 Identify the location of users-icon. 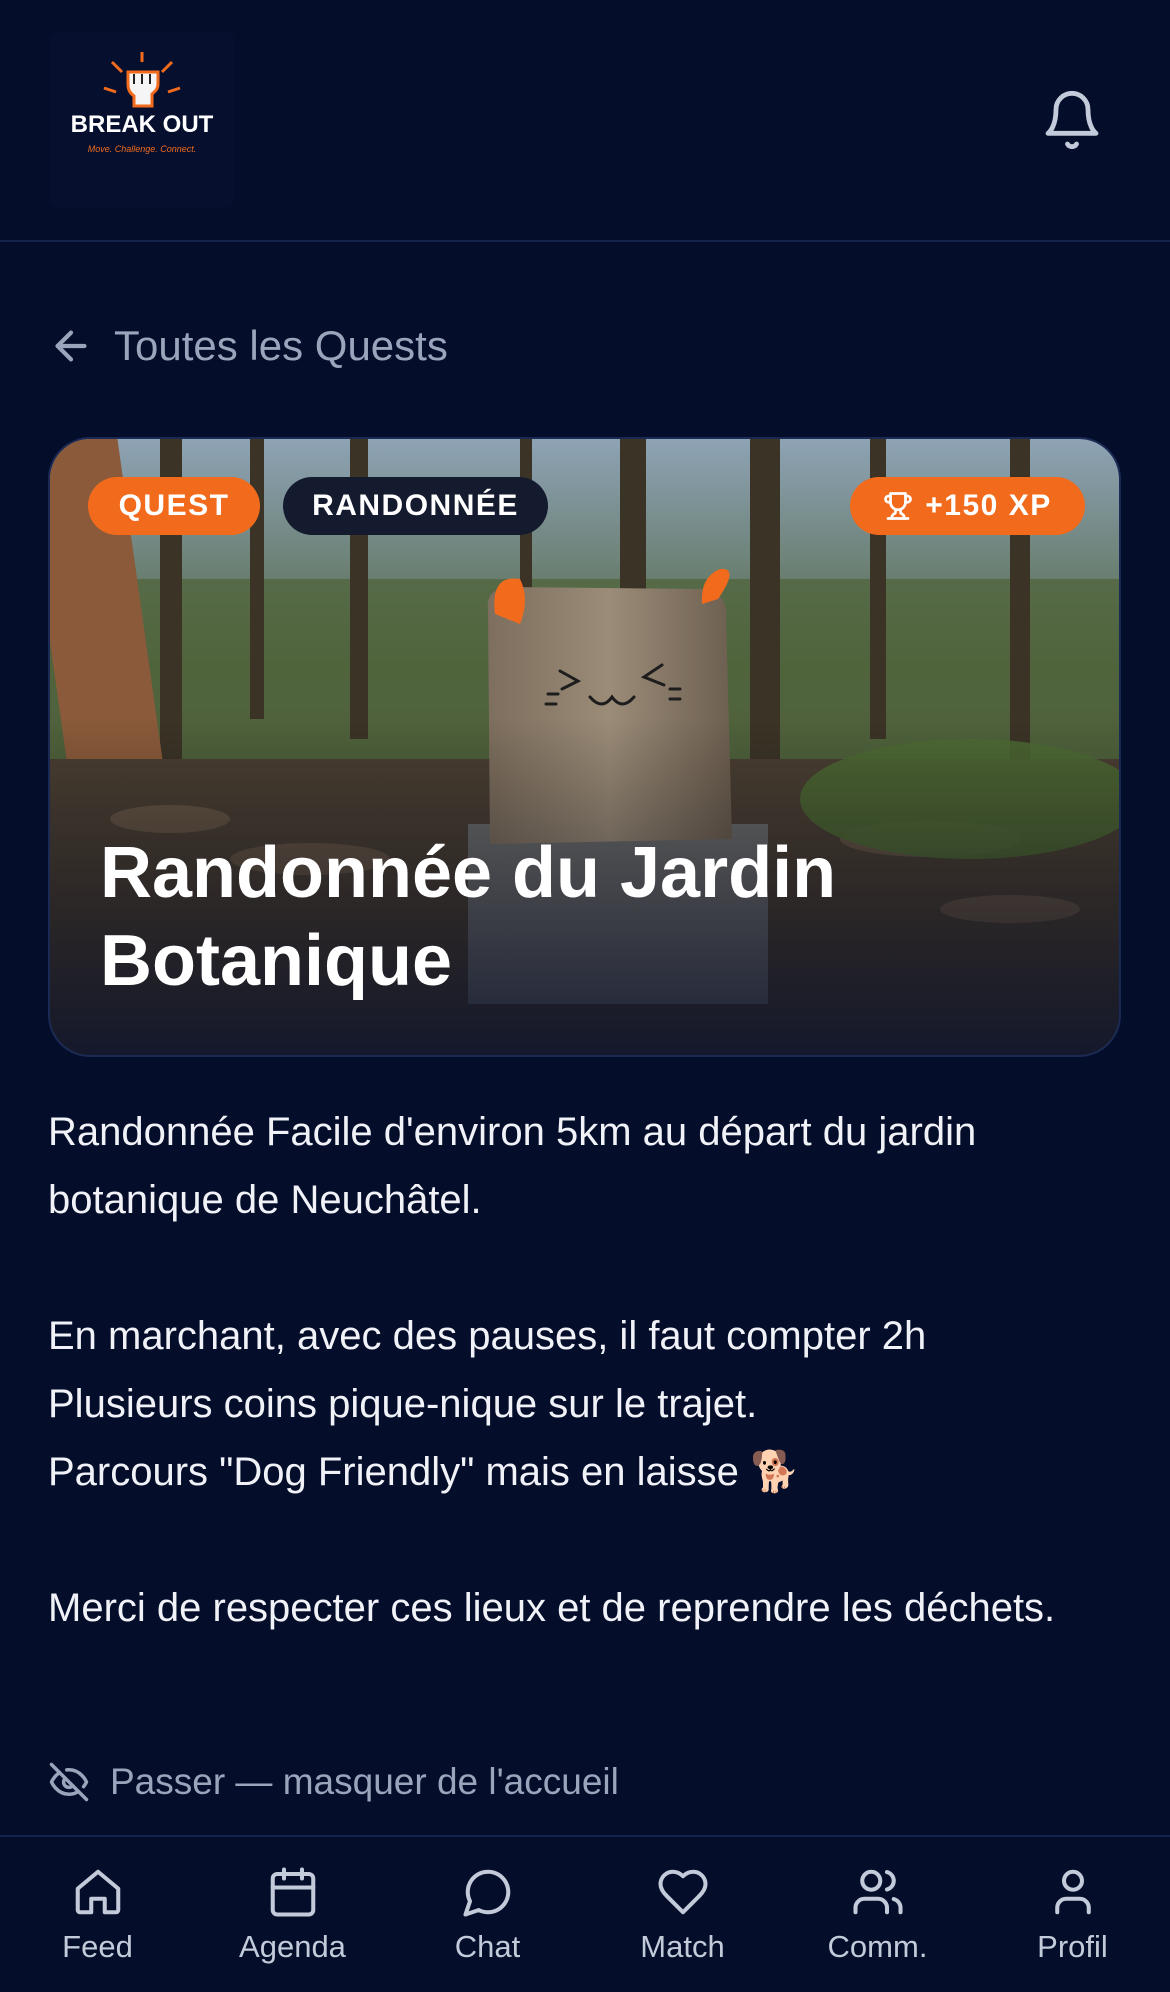
(877, 1892).